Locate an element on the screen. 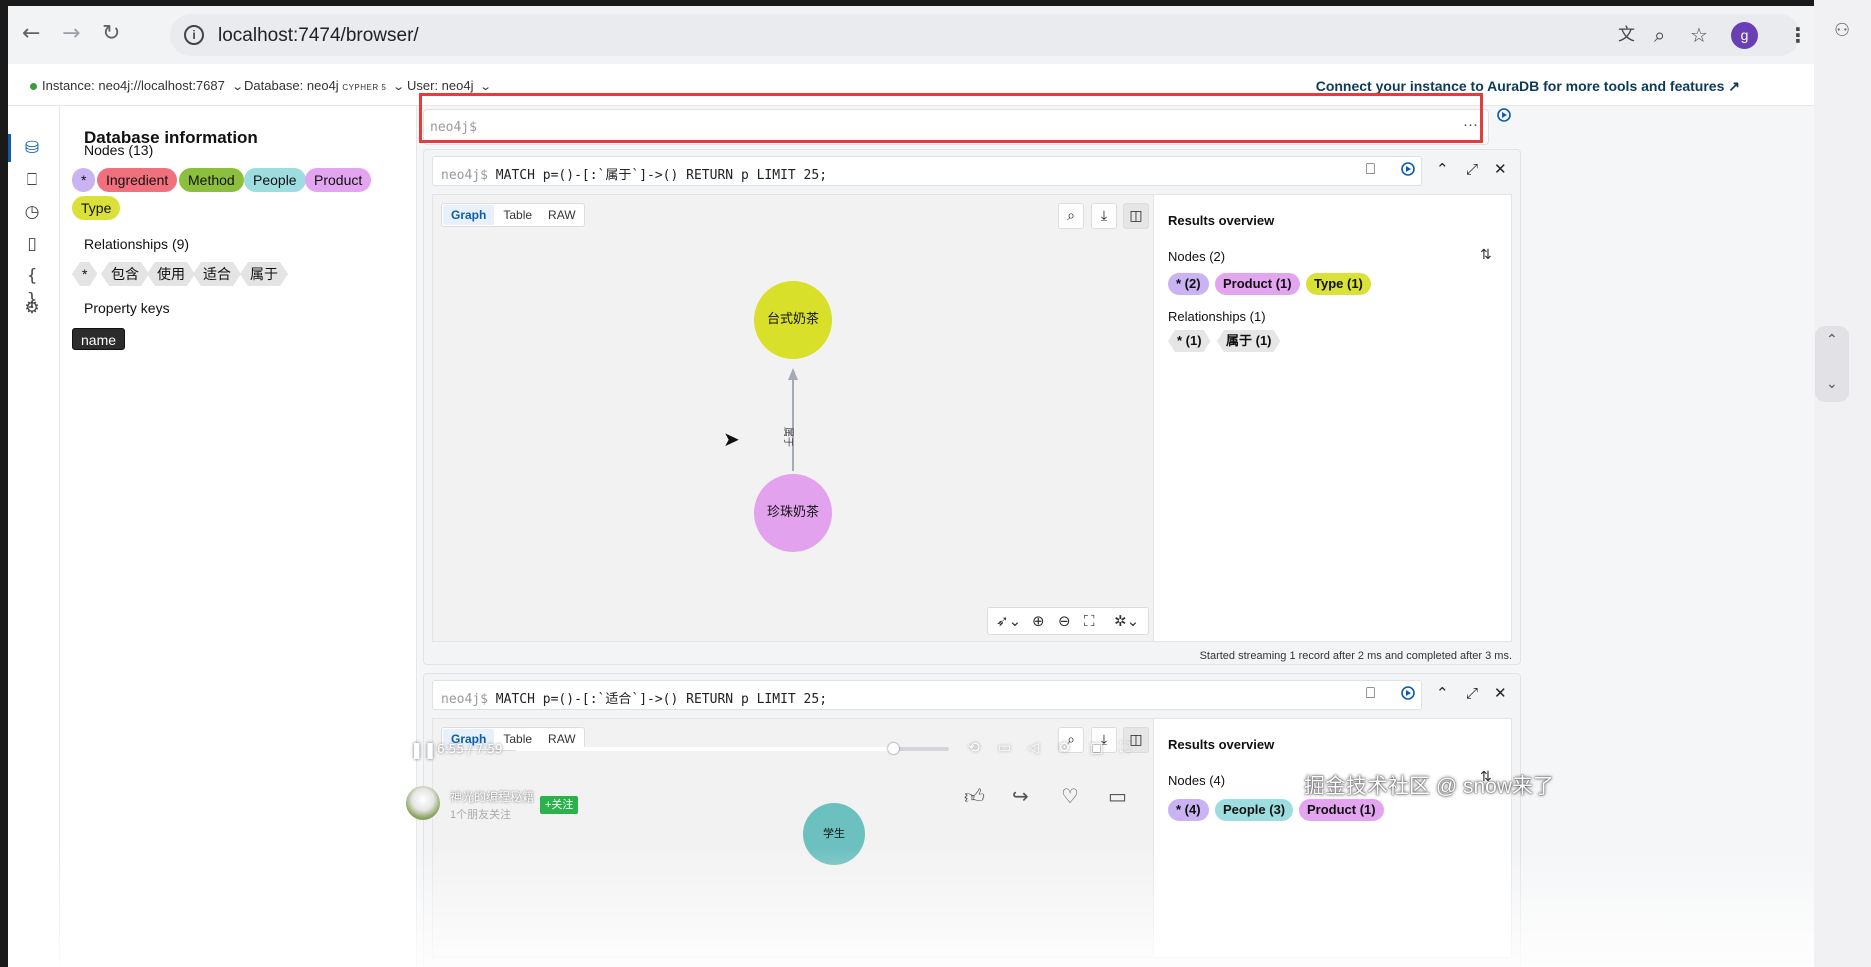  overview-node-pill: Type (1) is located at coordinates (1338, 284).